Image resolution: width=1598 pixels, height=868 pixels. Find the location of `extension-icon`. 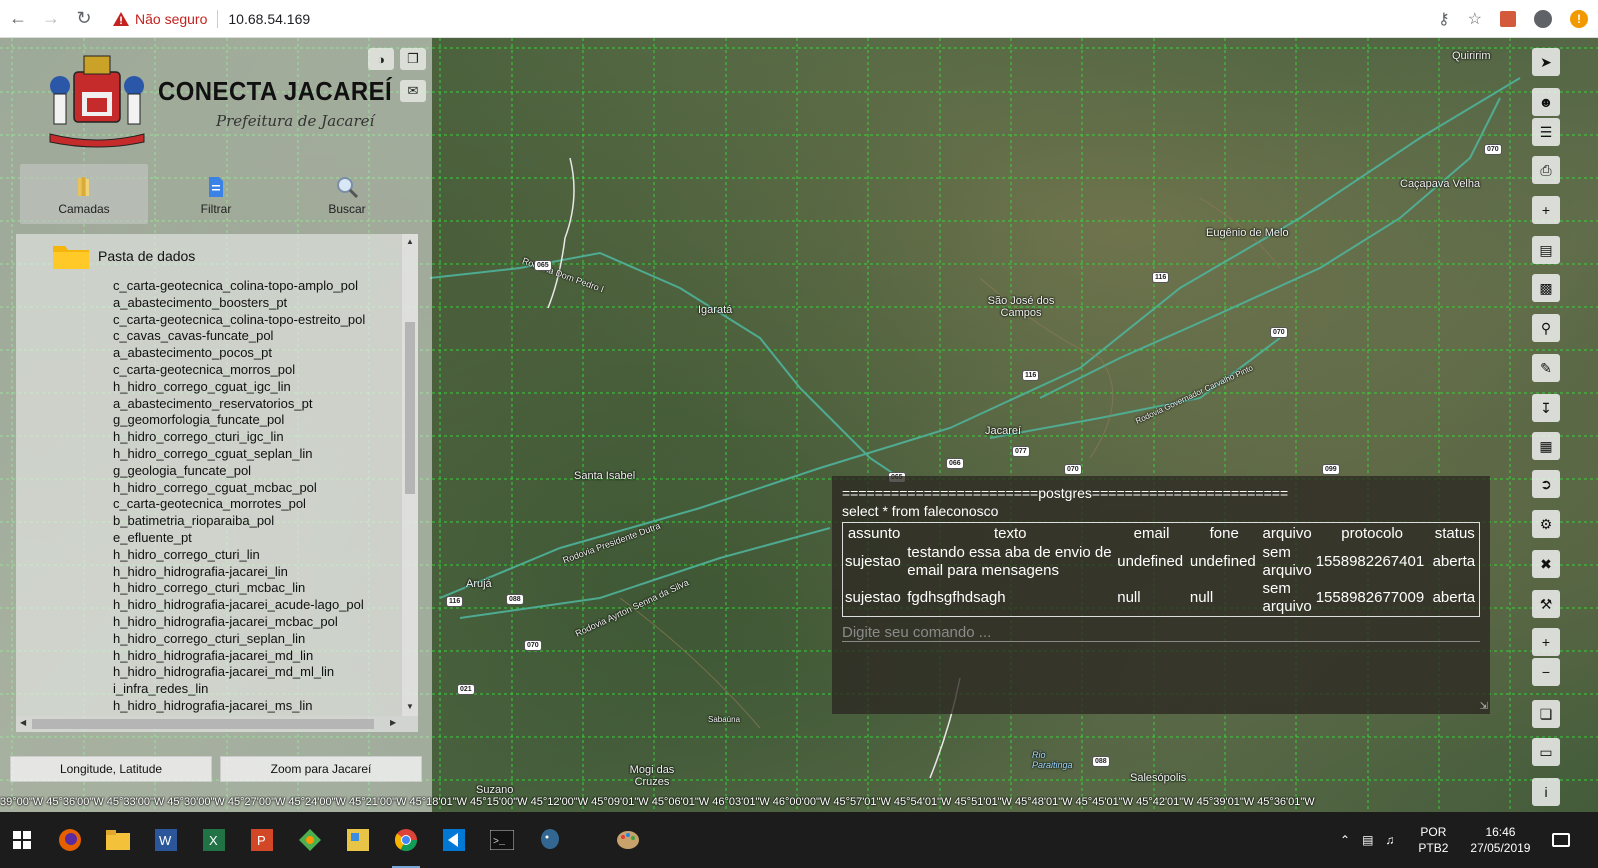

extension-icon is located at coordinates (1508, 19).